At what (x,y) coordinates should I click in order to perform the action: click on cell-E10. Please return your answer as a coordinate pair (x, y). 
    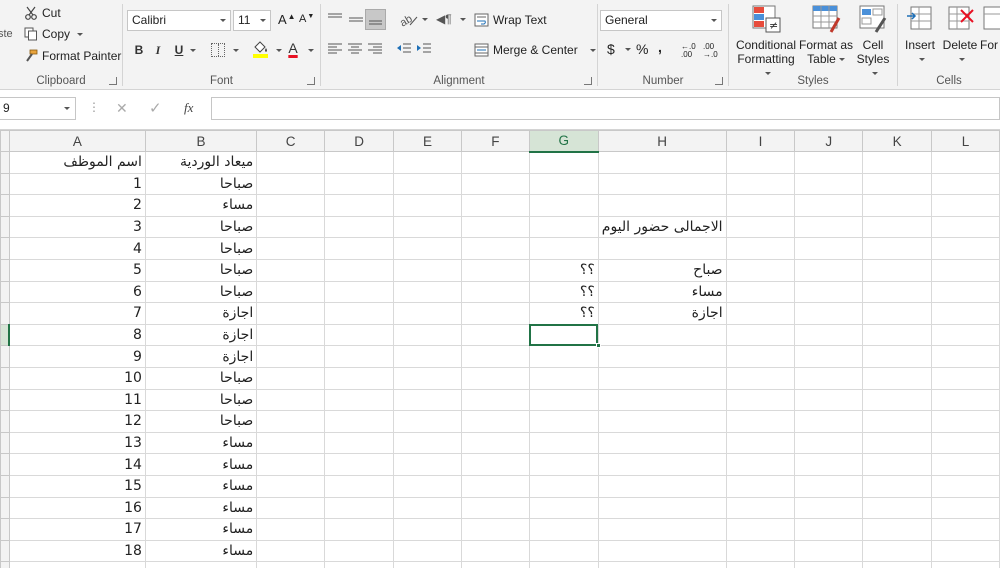
    Looking at the image, I should click on (427, 356).